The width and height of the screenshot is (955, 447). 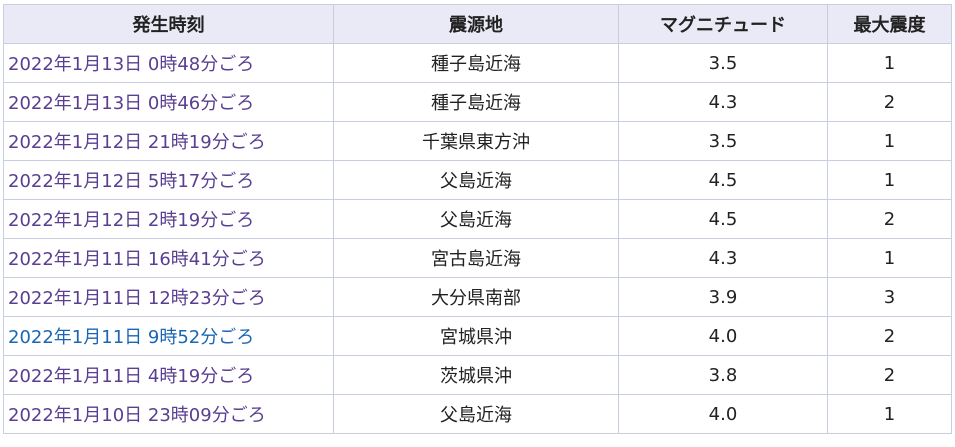 I want to click on time-link: 2022年1月12日 5時17分ごろ, so click(x=131, y=181).